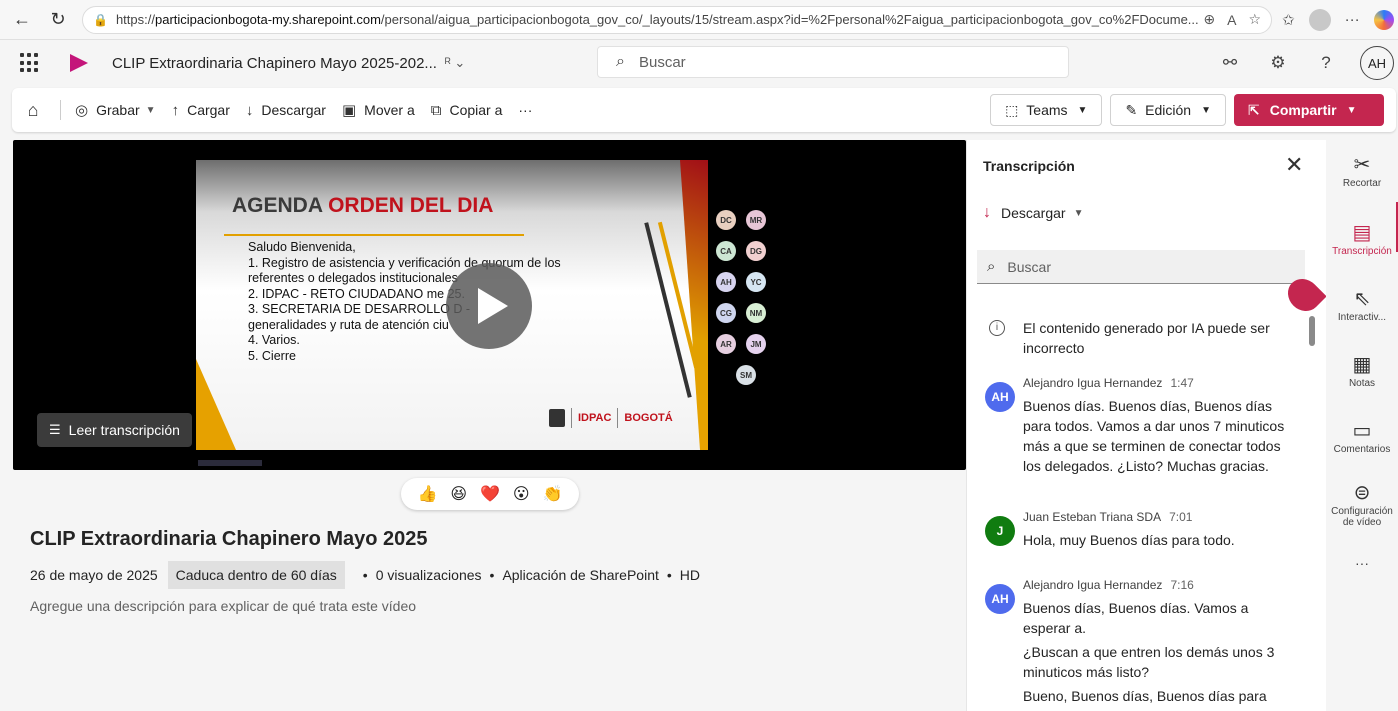  What do you see at coordinates (1180, 517) in the screenshot?
I see `timestamp: 7:01` at bounding box center [1180, 517].